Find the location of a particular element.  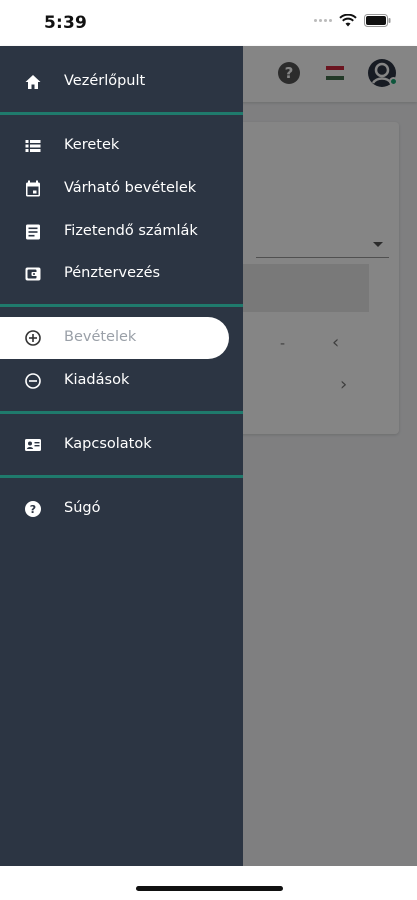

help-circle-icon: ? is located at coordinates (33, 509).